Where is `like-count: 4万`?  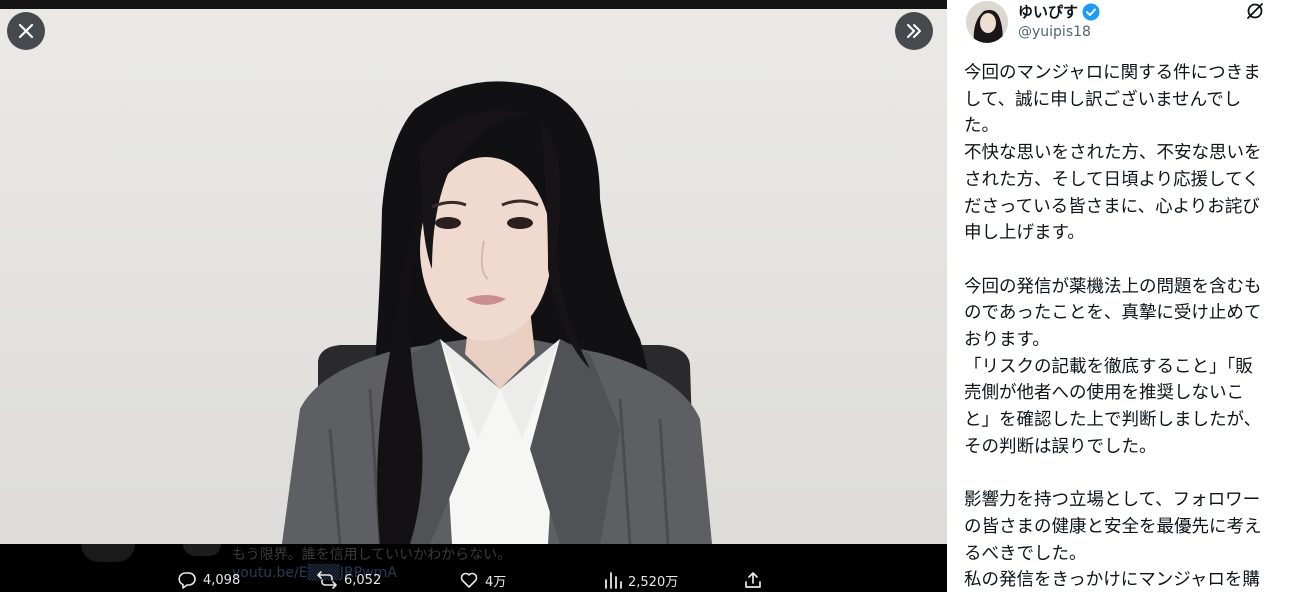 like-count: 4万 is located at coordinates (496, 582).